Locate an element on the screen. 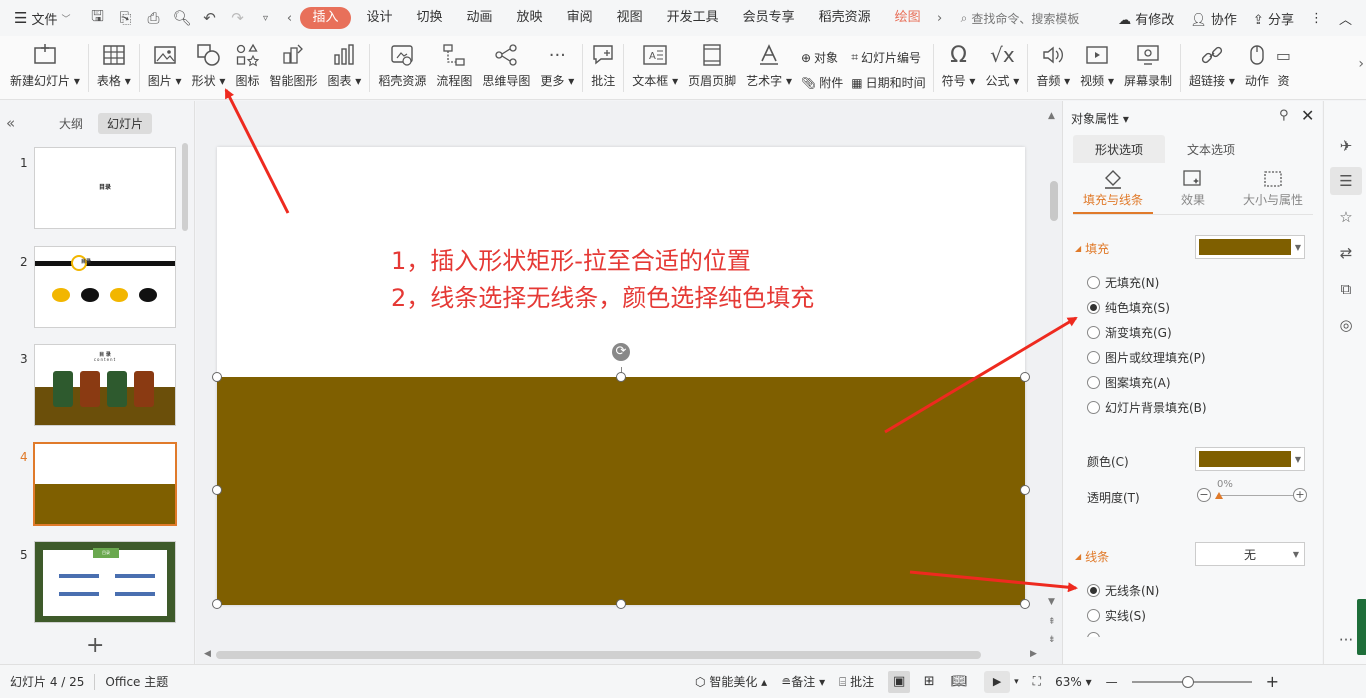 The height and width of the screenshot is (698, 1366). tab-shape-options: 形状选项 is located at coordinates (1119, 149).